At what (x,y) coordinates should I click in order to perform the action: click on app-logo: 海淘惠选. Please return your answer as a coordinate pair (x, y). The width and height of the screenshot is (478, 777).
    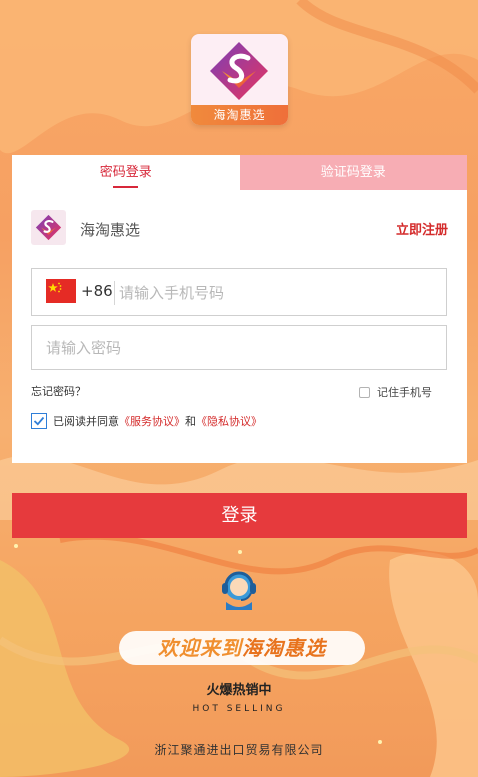
    Looking at the image, I should click on (239, 79).